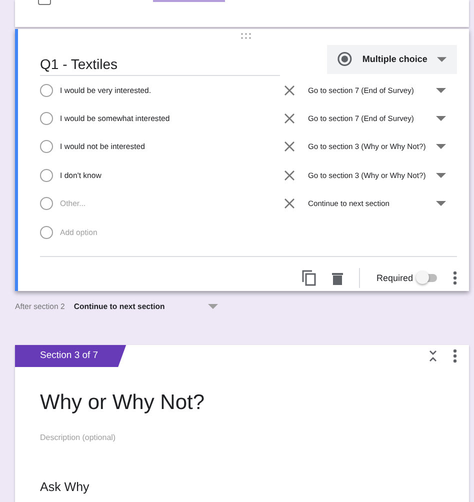  Describe the element at coordinates (433, 356) in the screenshot. I see `collapse-icon` at that location.